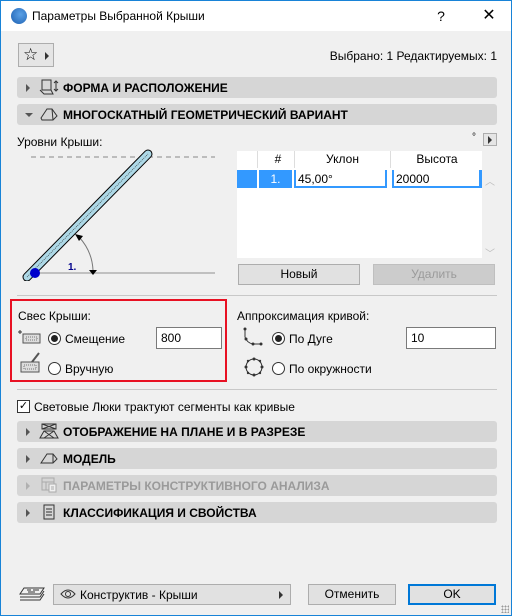  What do you see at coordinates (278, 338) in the screenshot?
I see `by-arc-radio` at bounding box center [278, 338].